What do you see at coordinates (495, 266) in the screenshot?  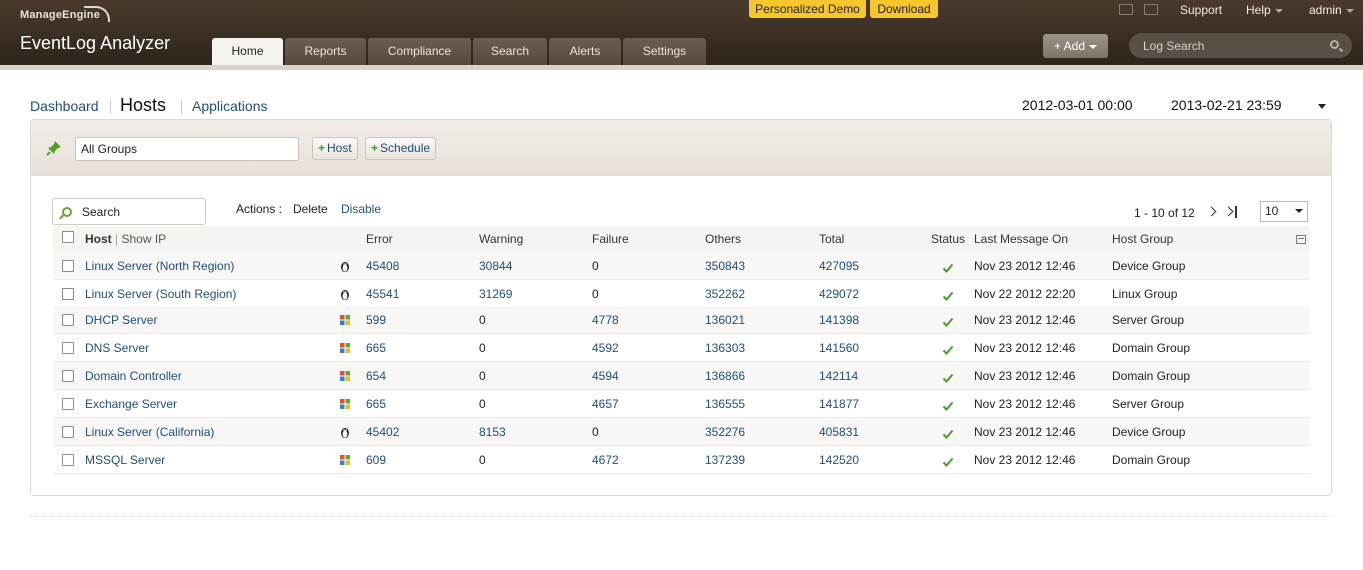 I see `cell-warning: 30844` at bounding box center [495, 266].